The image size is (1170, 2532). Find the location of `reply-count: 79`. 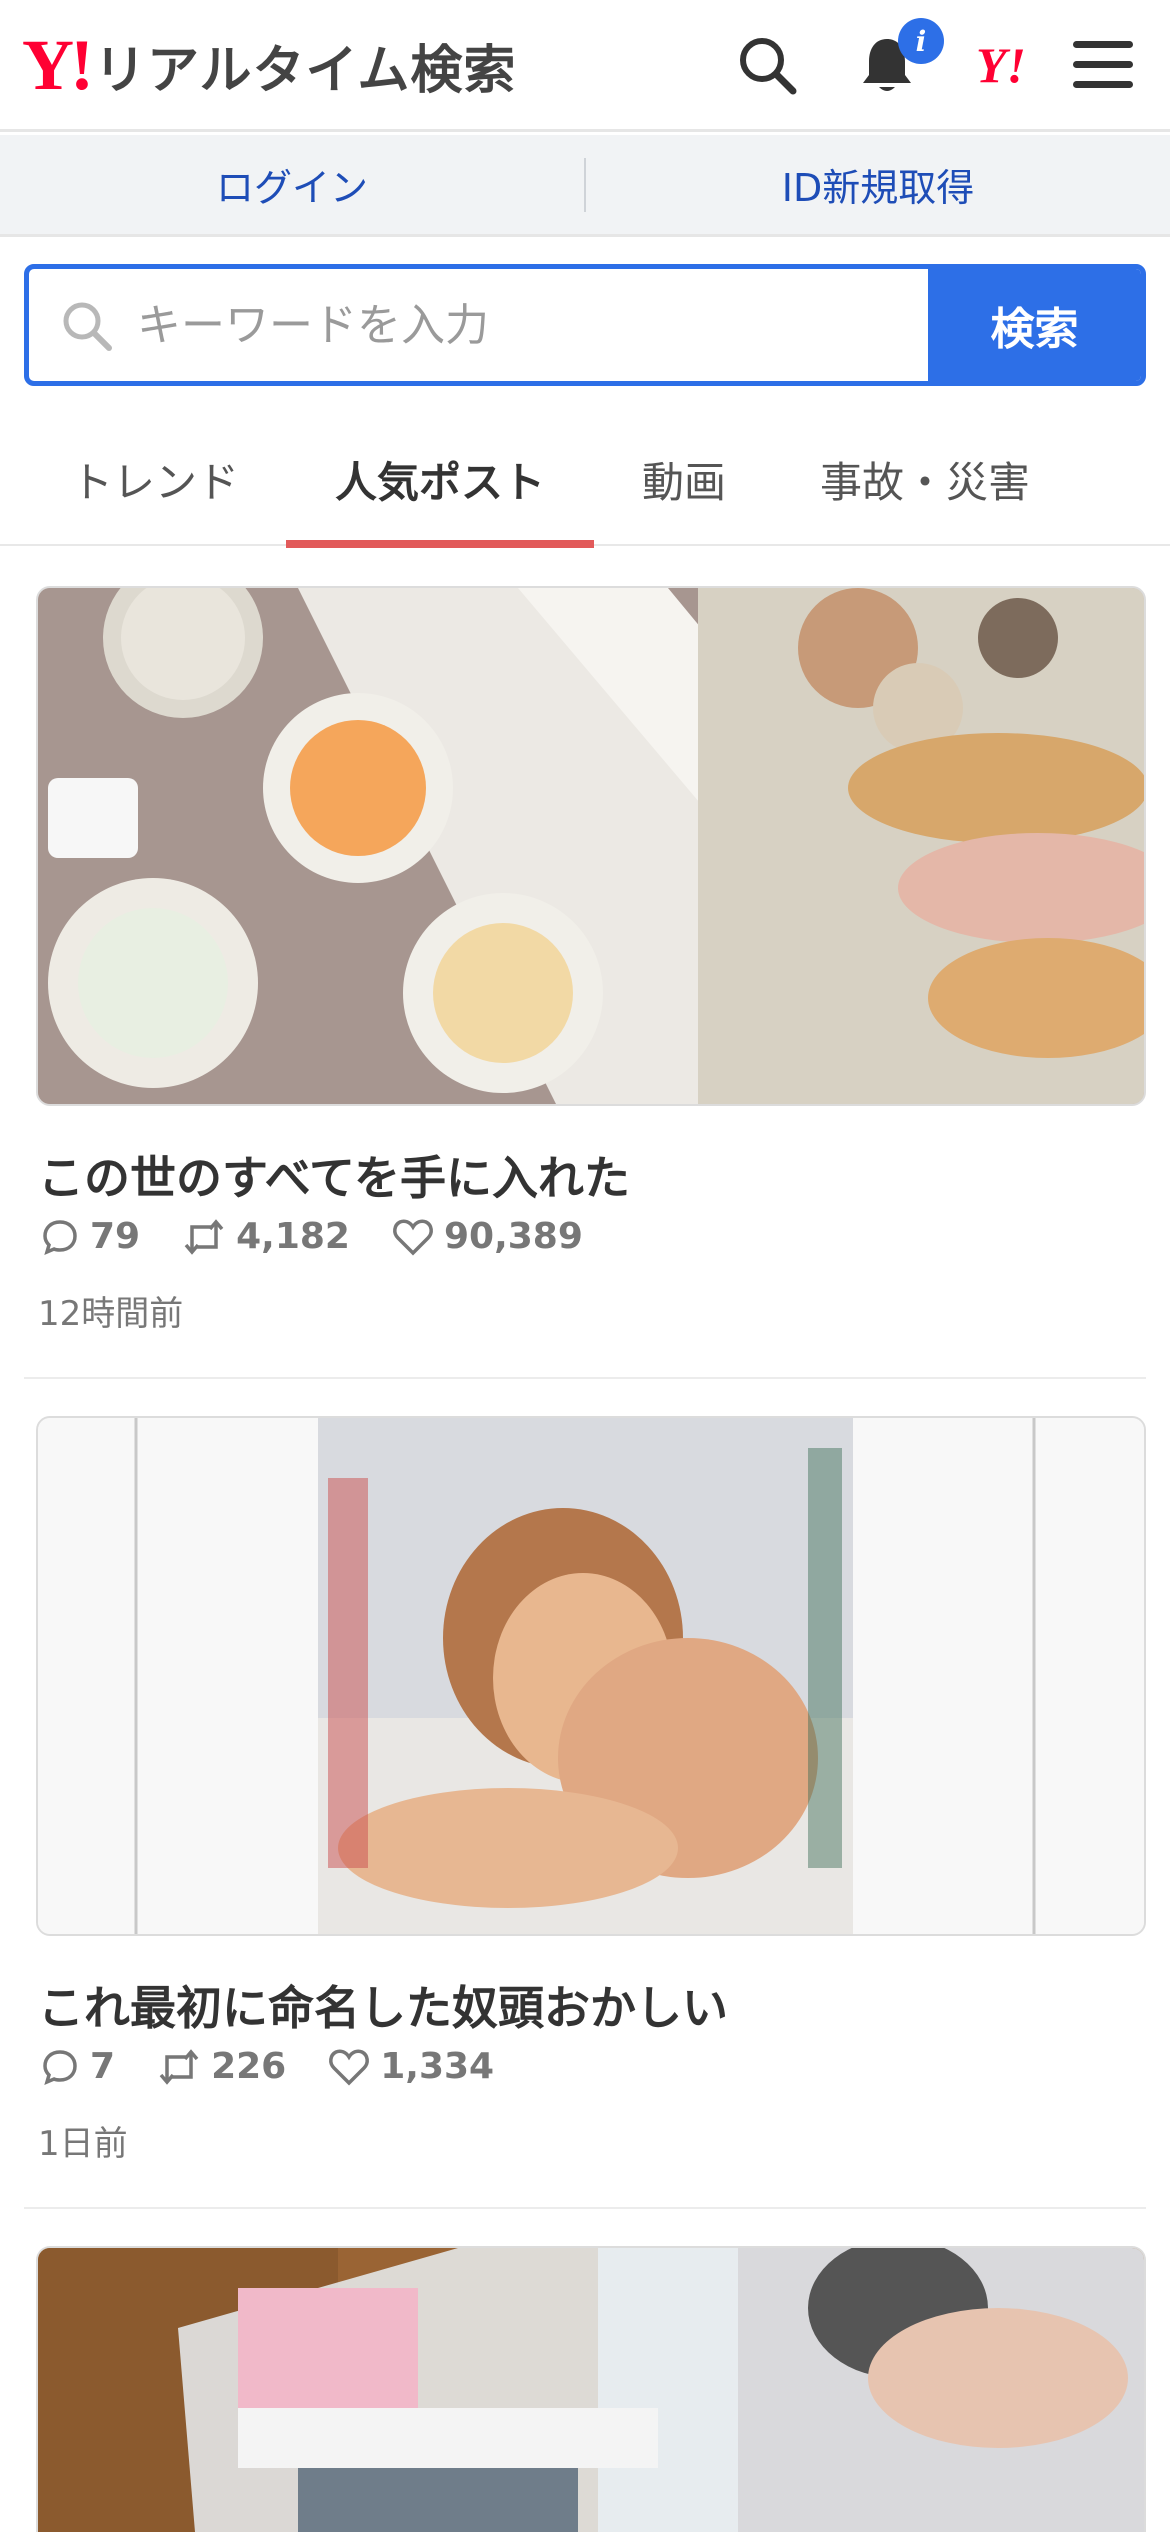

reply-count: 79 is located at coordinates (115, 1236).